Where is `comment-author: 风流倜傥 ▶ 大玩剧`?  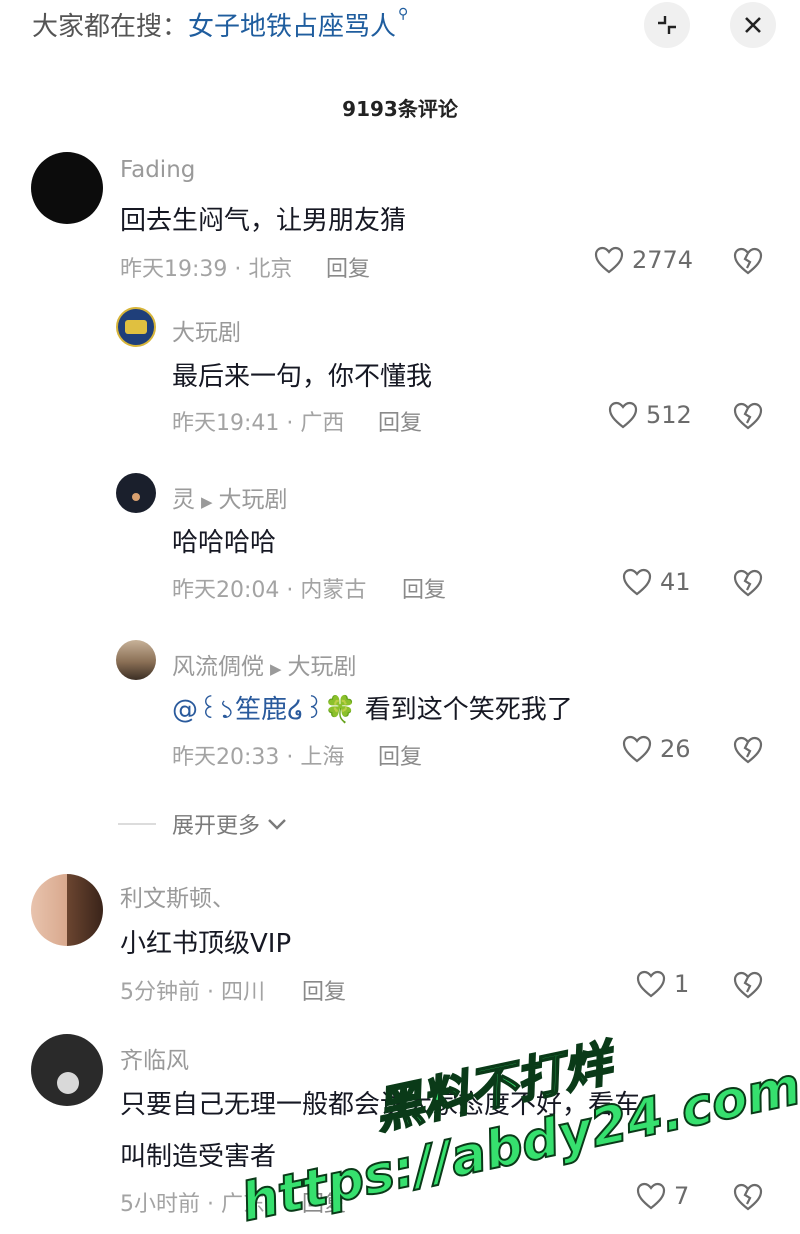 comment-author: 风流倜傥 ▶ 大玩剧 is located at coordinates (264, 664).